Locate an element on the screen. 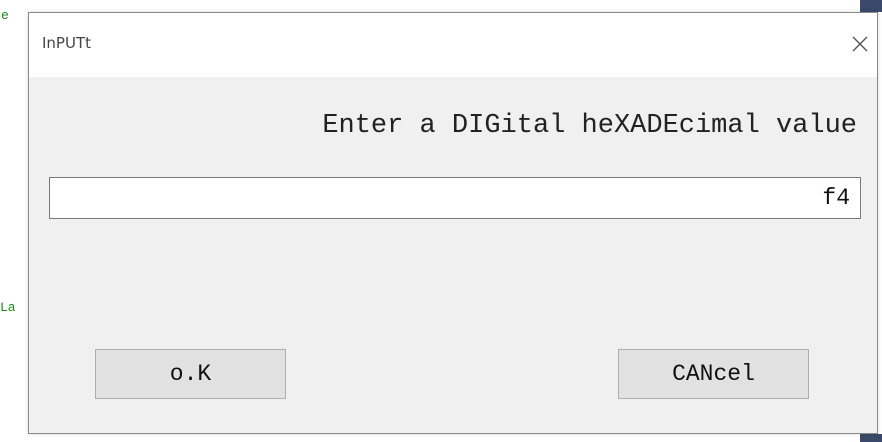 The height and width of the screenshot is (442, 882). background-text-fragment: e is located at coordinates (5, 15).